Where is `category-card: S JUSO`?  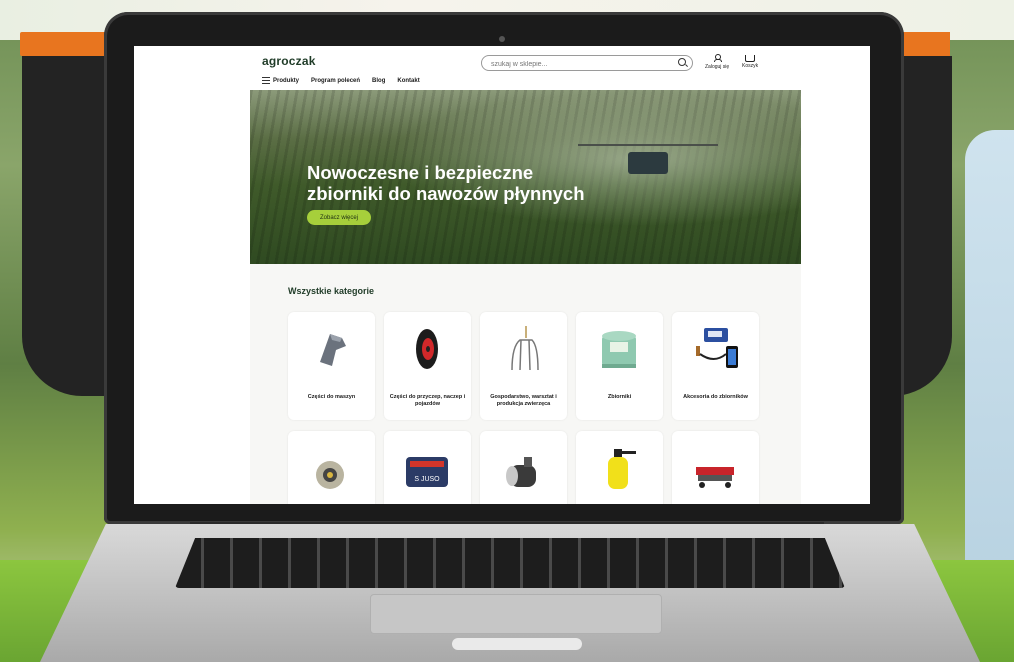
category-card: S JUSO is located at coordinates (427, 467).